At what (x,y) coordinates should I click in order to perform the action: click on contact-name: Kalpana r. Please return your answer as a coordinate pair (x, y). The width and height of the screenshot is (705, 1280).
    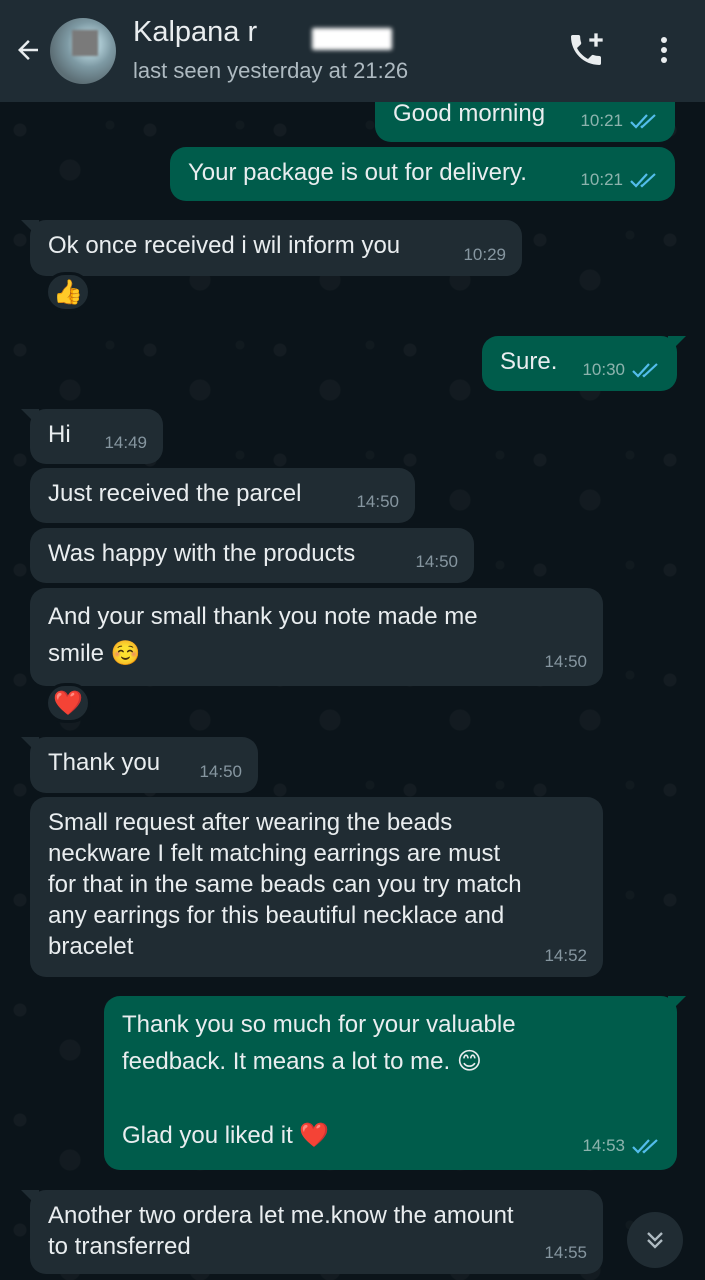
    Looking at the image, I should click on (195, 32).